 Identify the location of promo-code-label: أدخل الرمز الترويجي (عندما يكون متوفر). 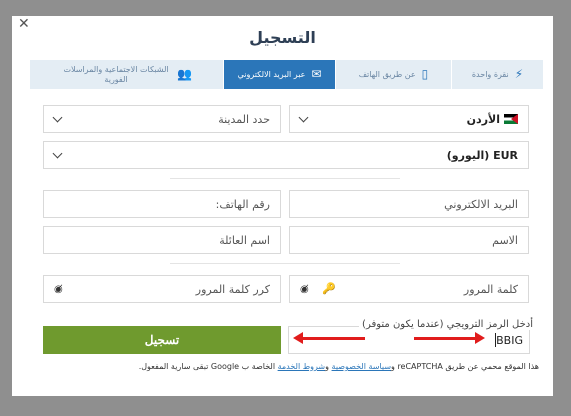
(447, 324).